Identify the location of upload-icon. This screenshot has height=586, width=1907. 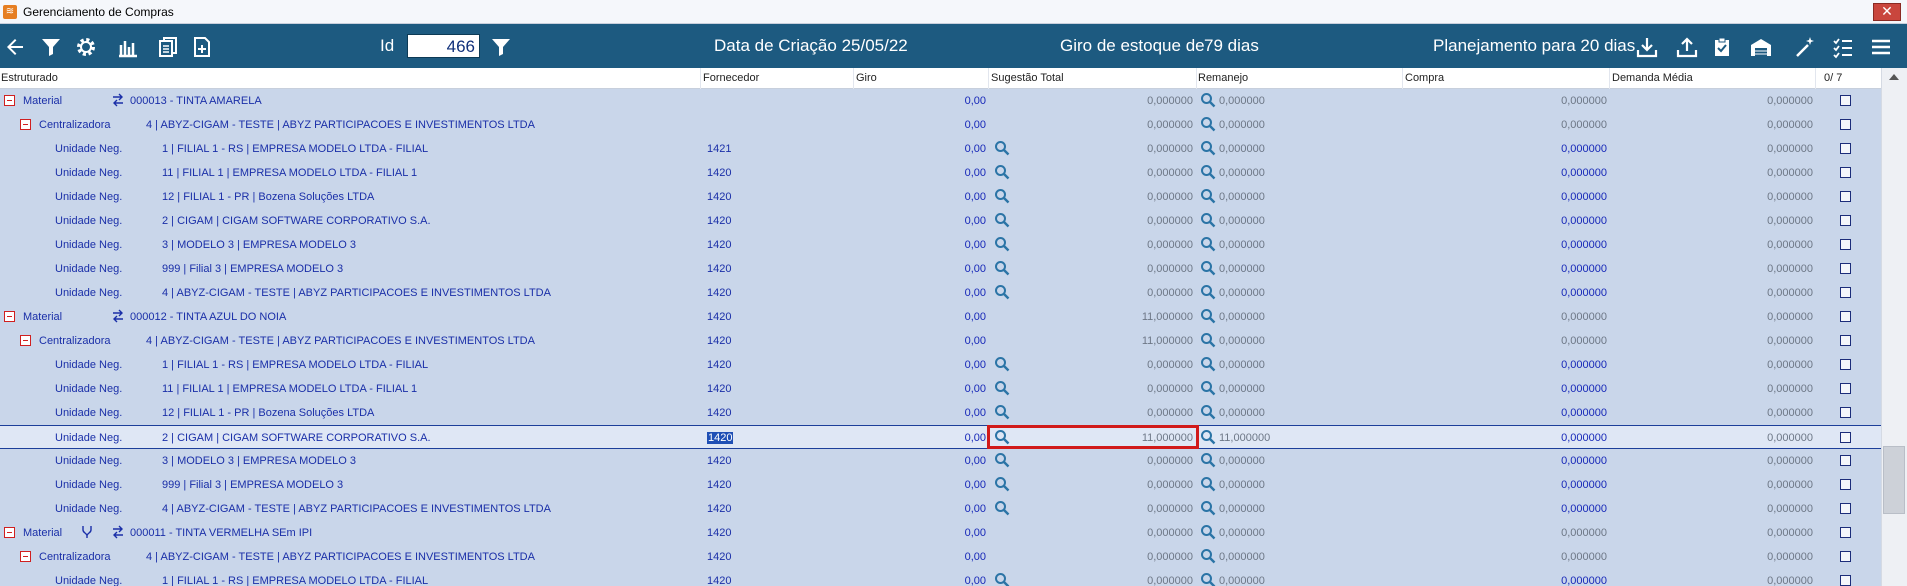
(1687, 47).